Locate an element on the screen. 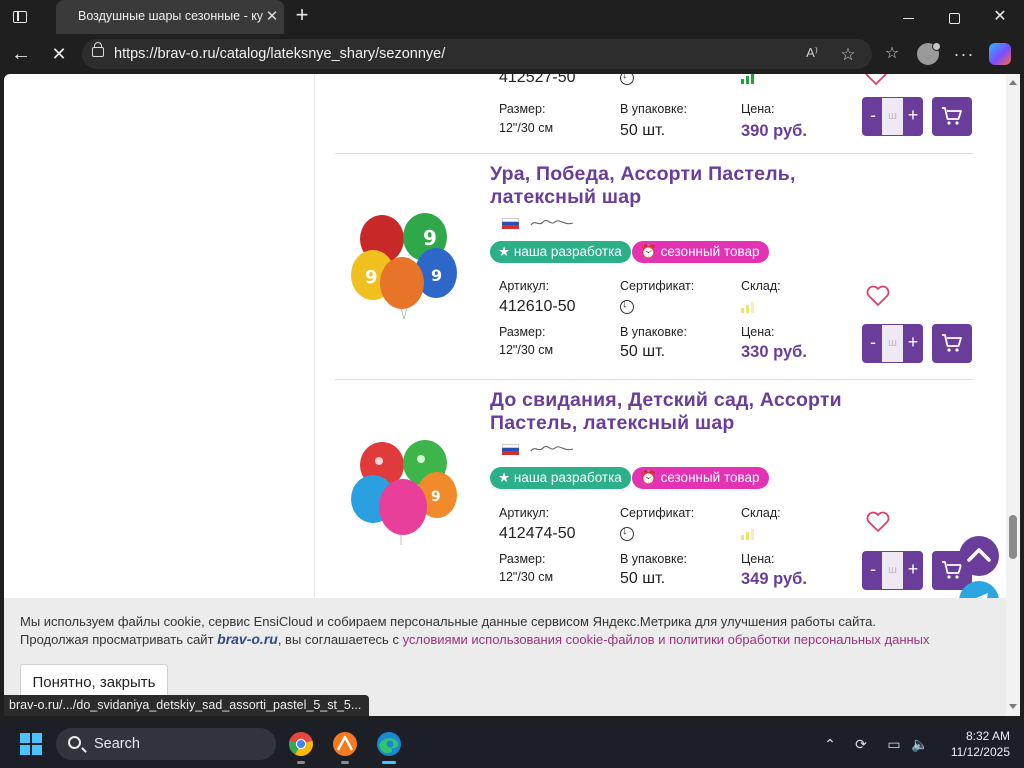 This screenshot has width=1024, height=768. windows-taskbar: Search ⌃ ⟳ ▭ 🔈 8:32 AM 11/12/2025 is located at coordinates (512, 744).